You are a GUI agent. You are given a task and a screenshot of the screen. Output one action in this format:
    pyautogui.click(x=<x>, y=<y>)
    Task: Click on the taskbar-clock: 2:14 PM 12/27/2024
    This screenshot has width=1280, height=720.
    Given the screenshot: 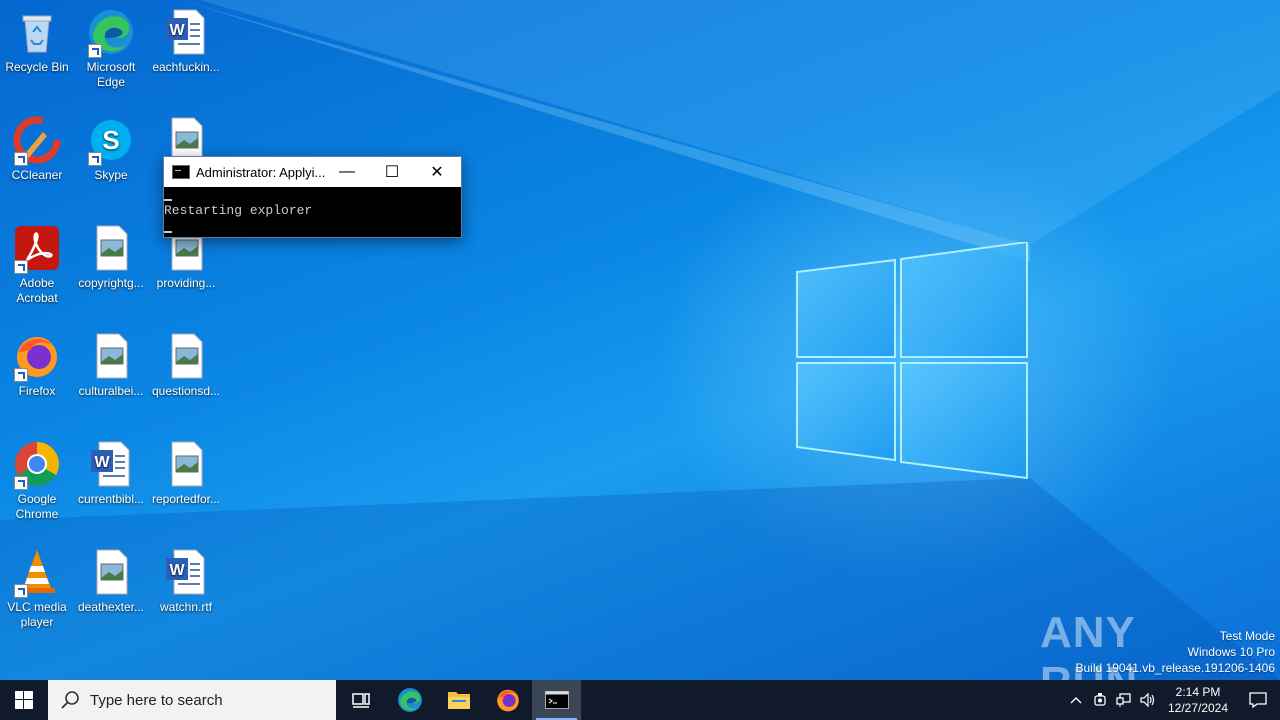 What is the action you would take?
    pyautogui.click(x=1198, y=700)
    